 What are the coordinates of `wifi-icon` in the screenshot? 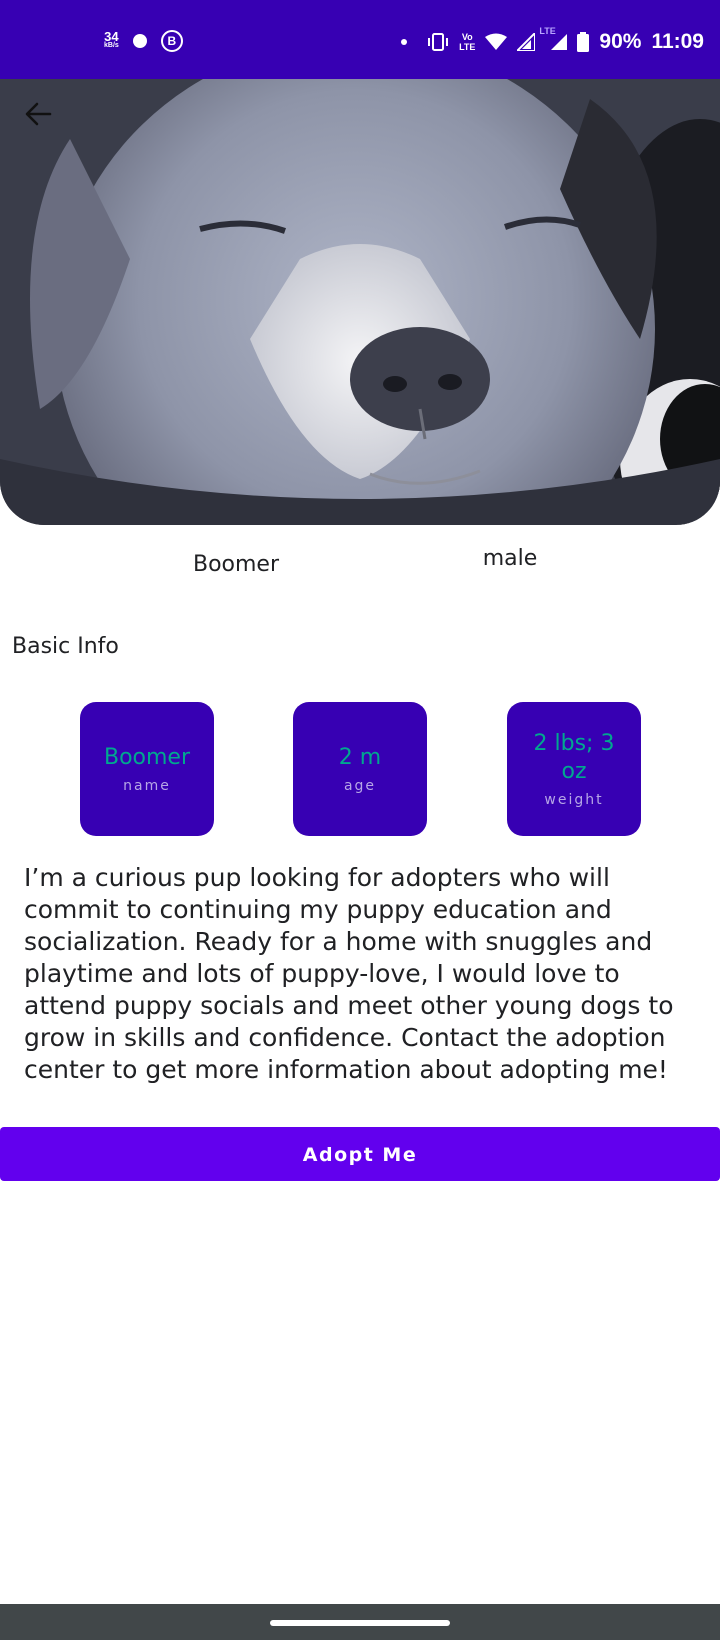 It's located at (496, 41).